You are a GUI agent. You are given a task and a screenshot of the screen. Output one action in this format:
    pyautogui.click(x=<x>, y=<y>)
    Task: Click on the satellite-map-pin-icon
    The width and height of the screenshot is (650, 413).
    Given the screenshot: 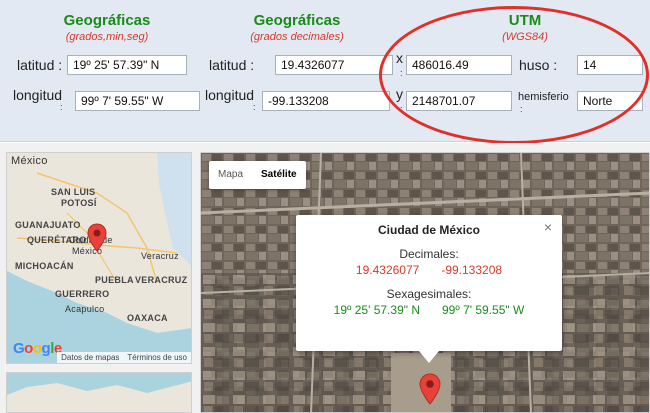 What is the action you would take?
    pyautogui.click(x=430, y=389)
    